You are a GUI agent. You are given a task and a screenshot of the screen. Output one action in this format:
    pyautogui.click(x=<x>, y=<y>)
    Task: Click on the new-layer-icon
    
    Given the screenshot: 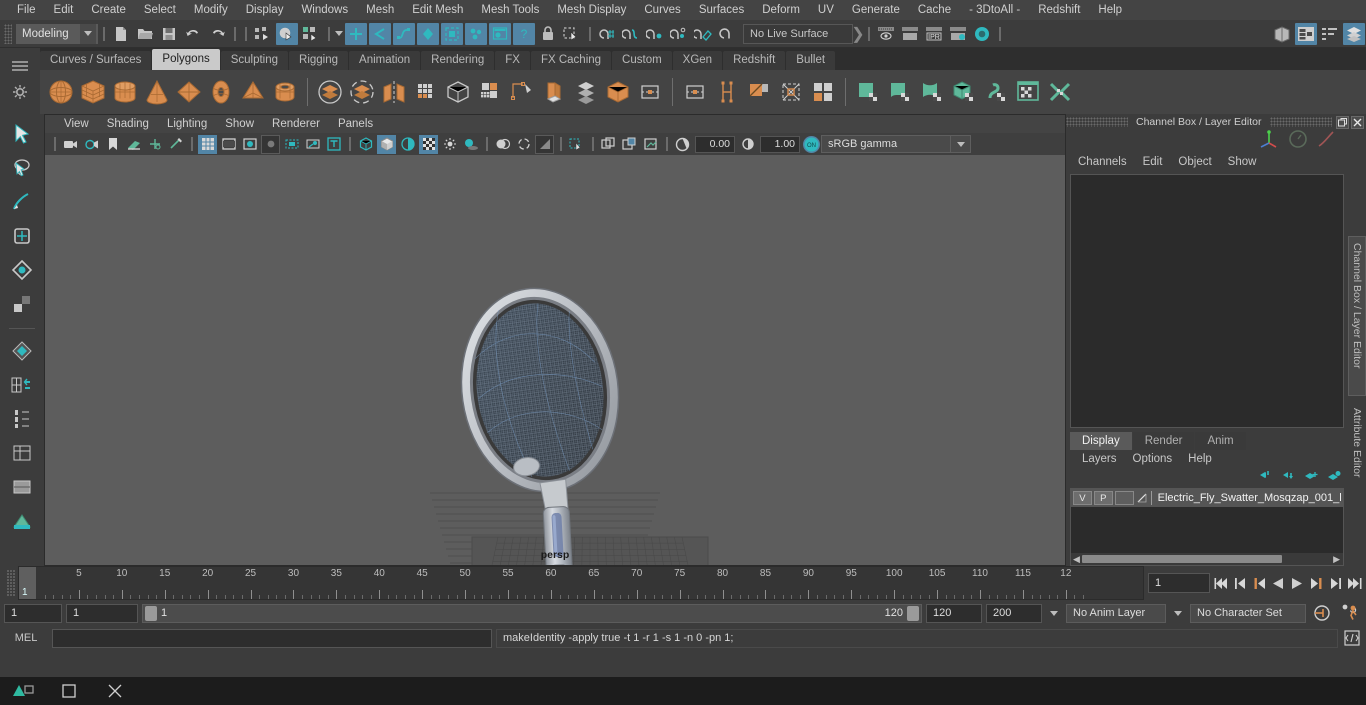 What is the action you would take?
    pyautogui.click(x=1311, y=478)
    